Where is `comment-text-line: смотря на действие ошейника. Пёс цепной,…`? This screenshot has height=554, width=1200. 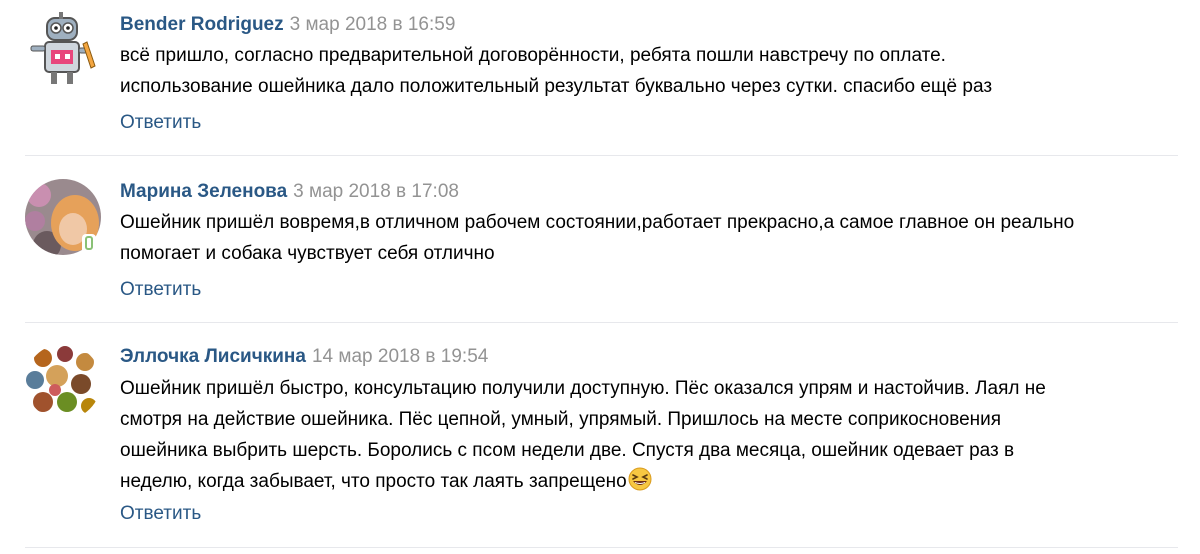 comment-text-line: смотря на действие ошейника. Пёс цепной,… is located at coordinates (561, 419).